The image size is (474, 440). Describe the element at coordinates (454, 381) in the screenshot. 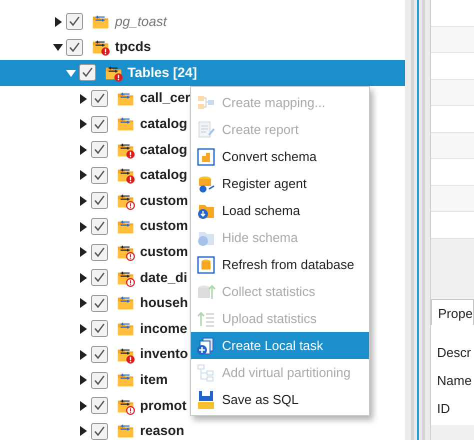

I see `field-label: Name` at that location.